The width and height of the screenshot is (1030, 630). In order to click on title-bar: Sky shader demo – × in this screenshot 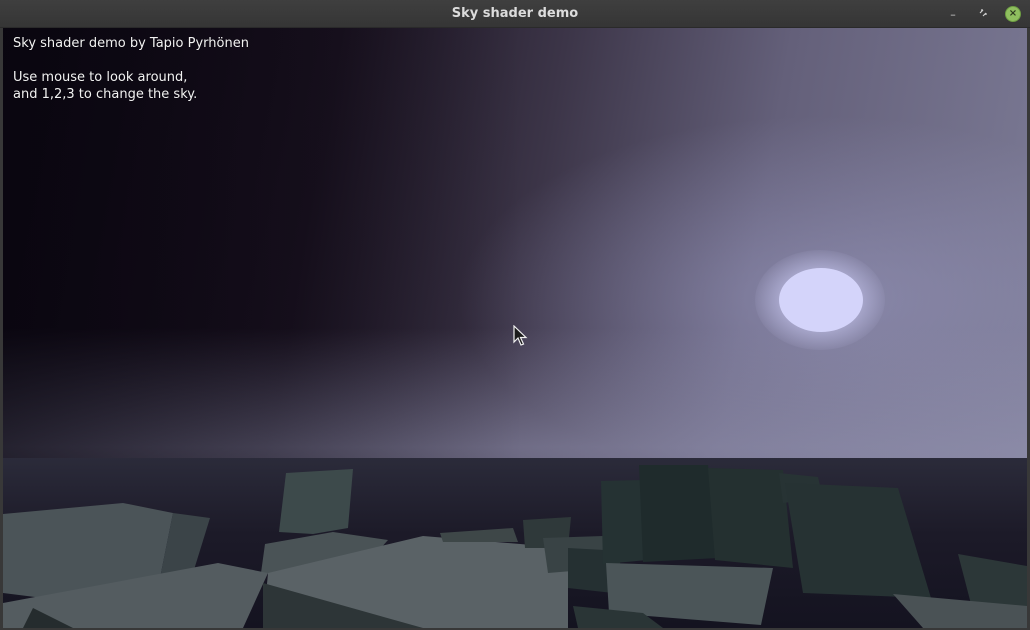, I will do `click(515, 14)`.